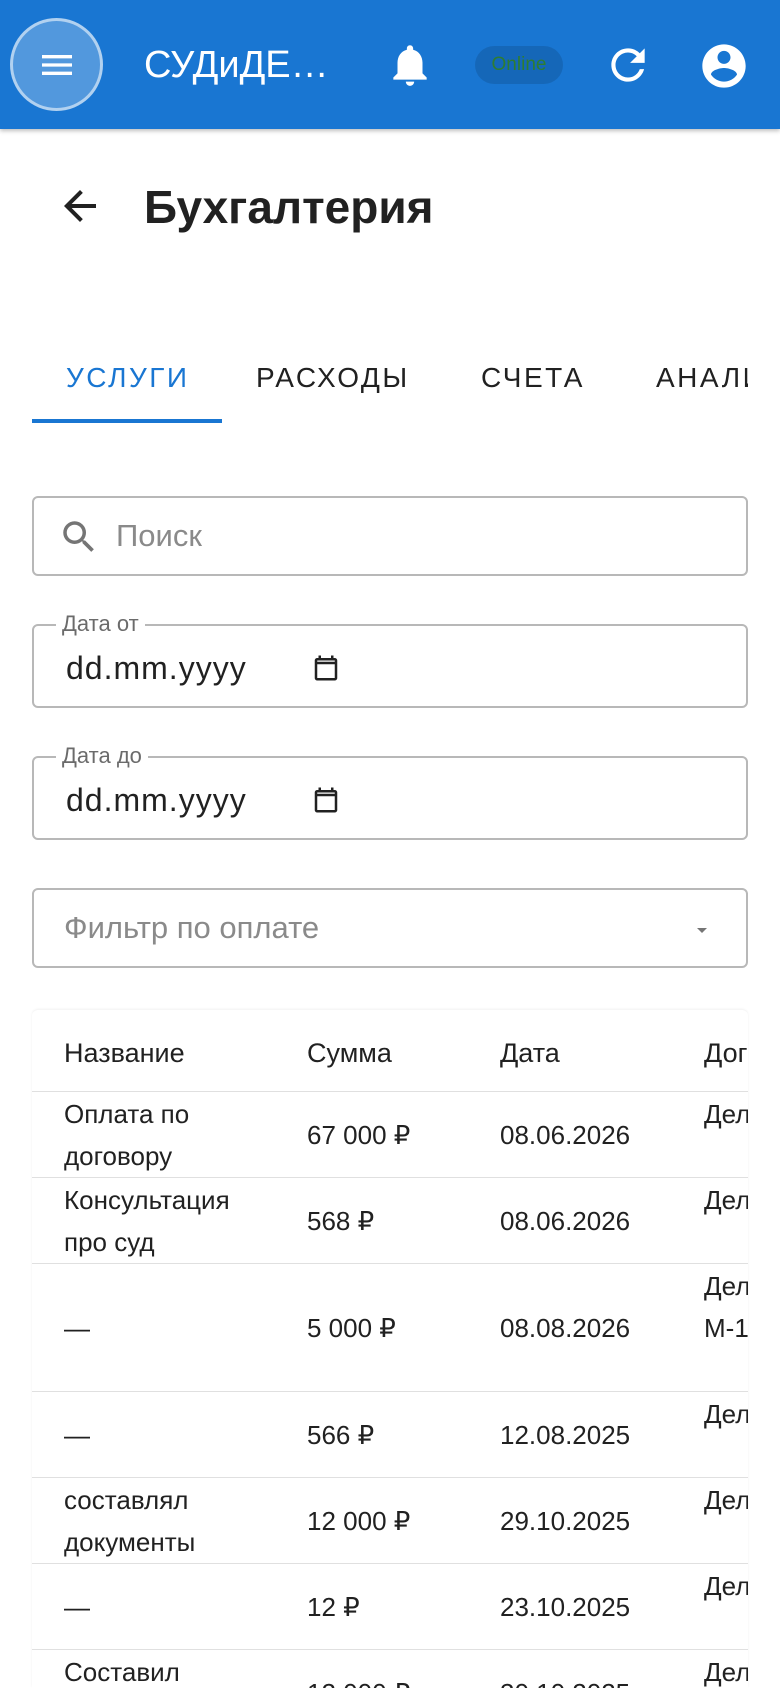  Describe the element at coordinates (333, 378) in the screenshot. I see `tab-expenses: РАСХОДЫ` at that location.